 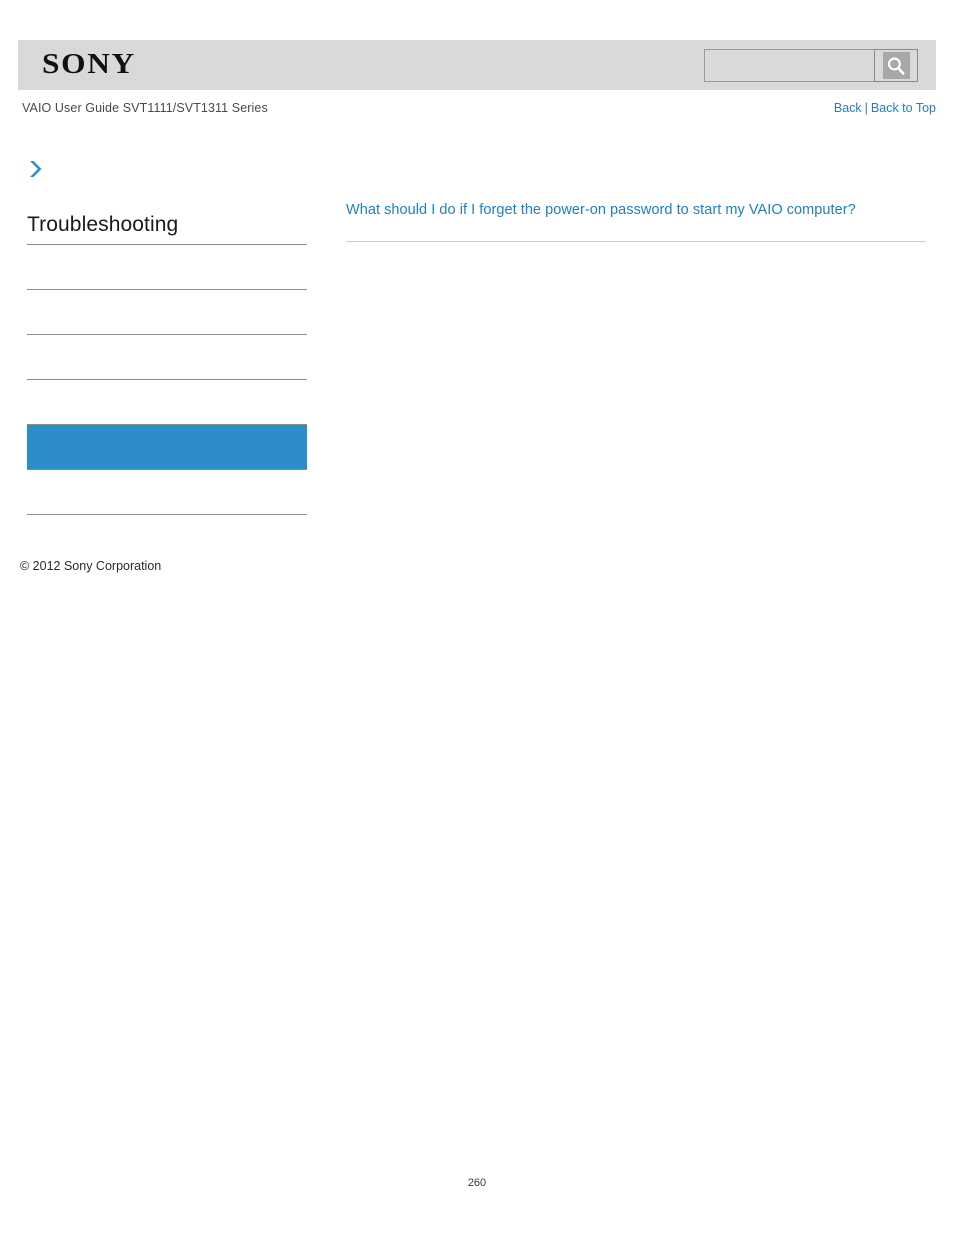 I want to click on back-to-top-link: Back to Top, so click(x=903, y=108).